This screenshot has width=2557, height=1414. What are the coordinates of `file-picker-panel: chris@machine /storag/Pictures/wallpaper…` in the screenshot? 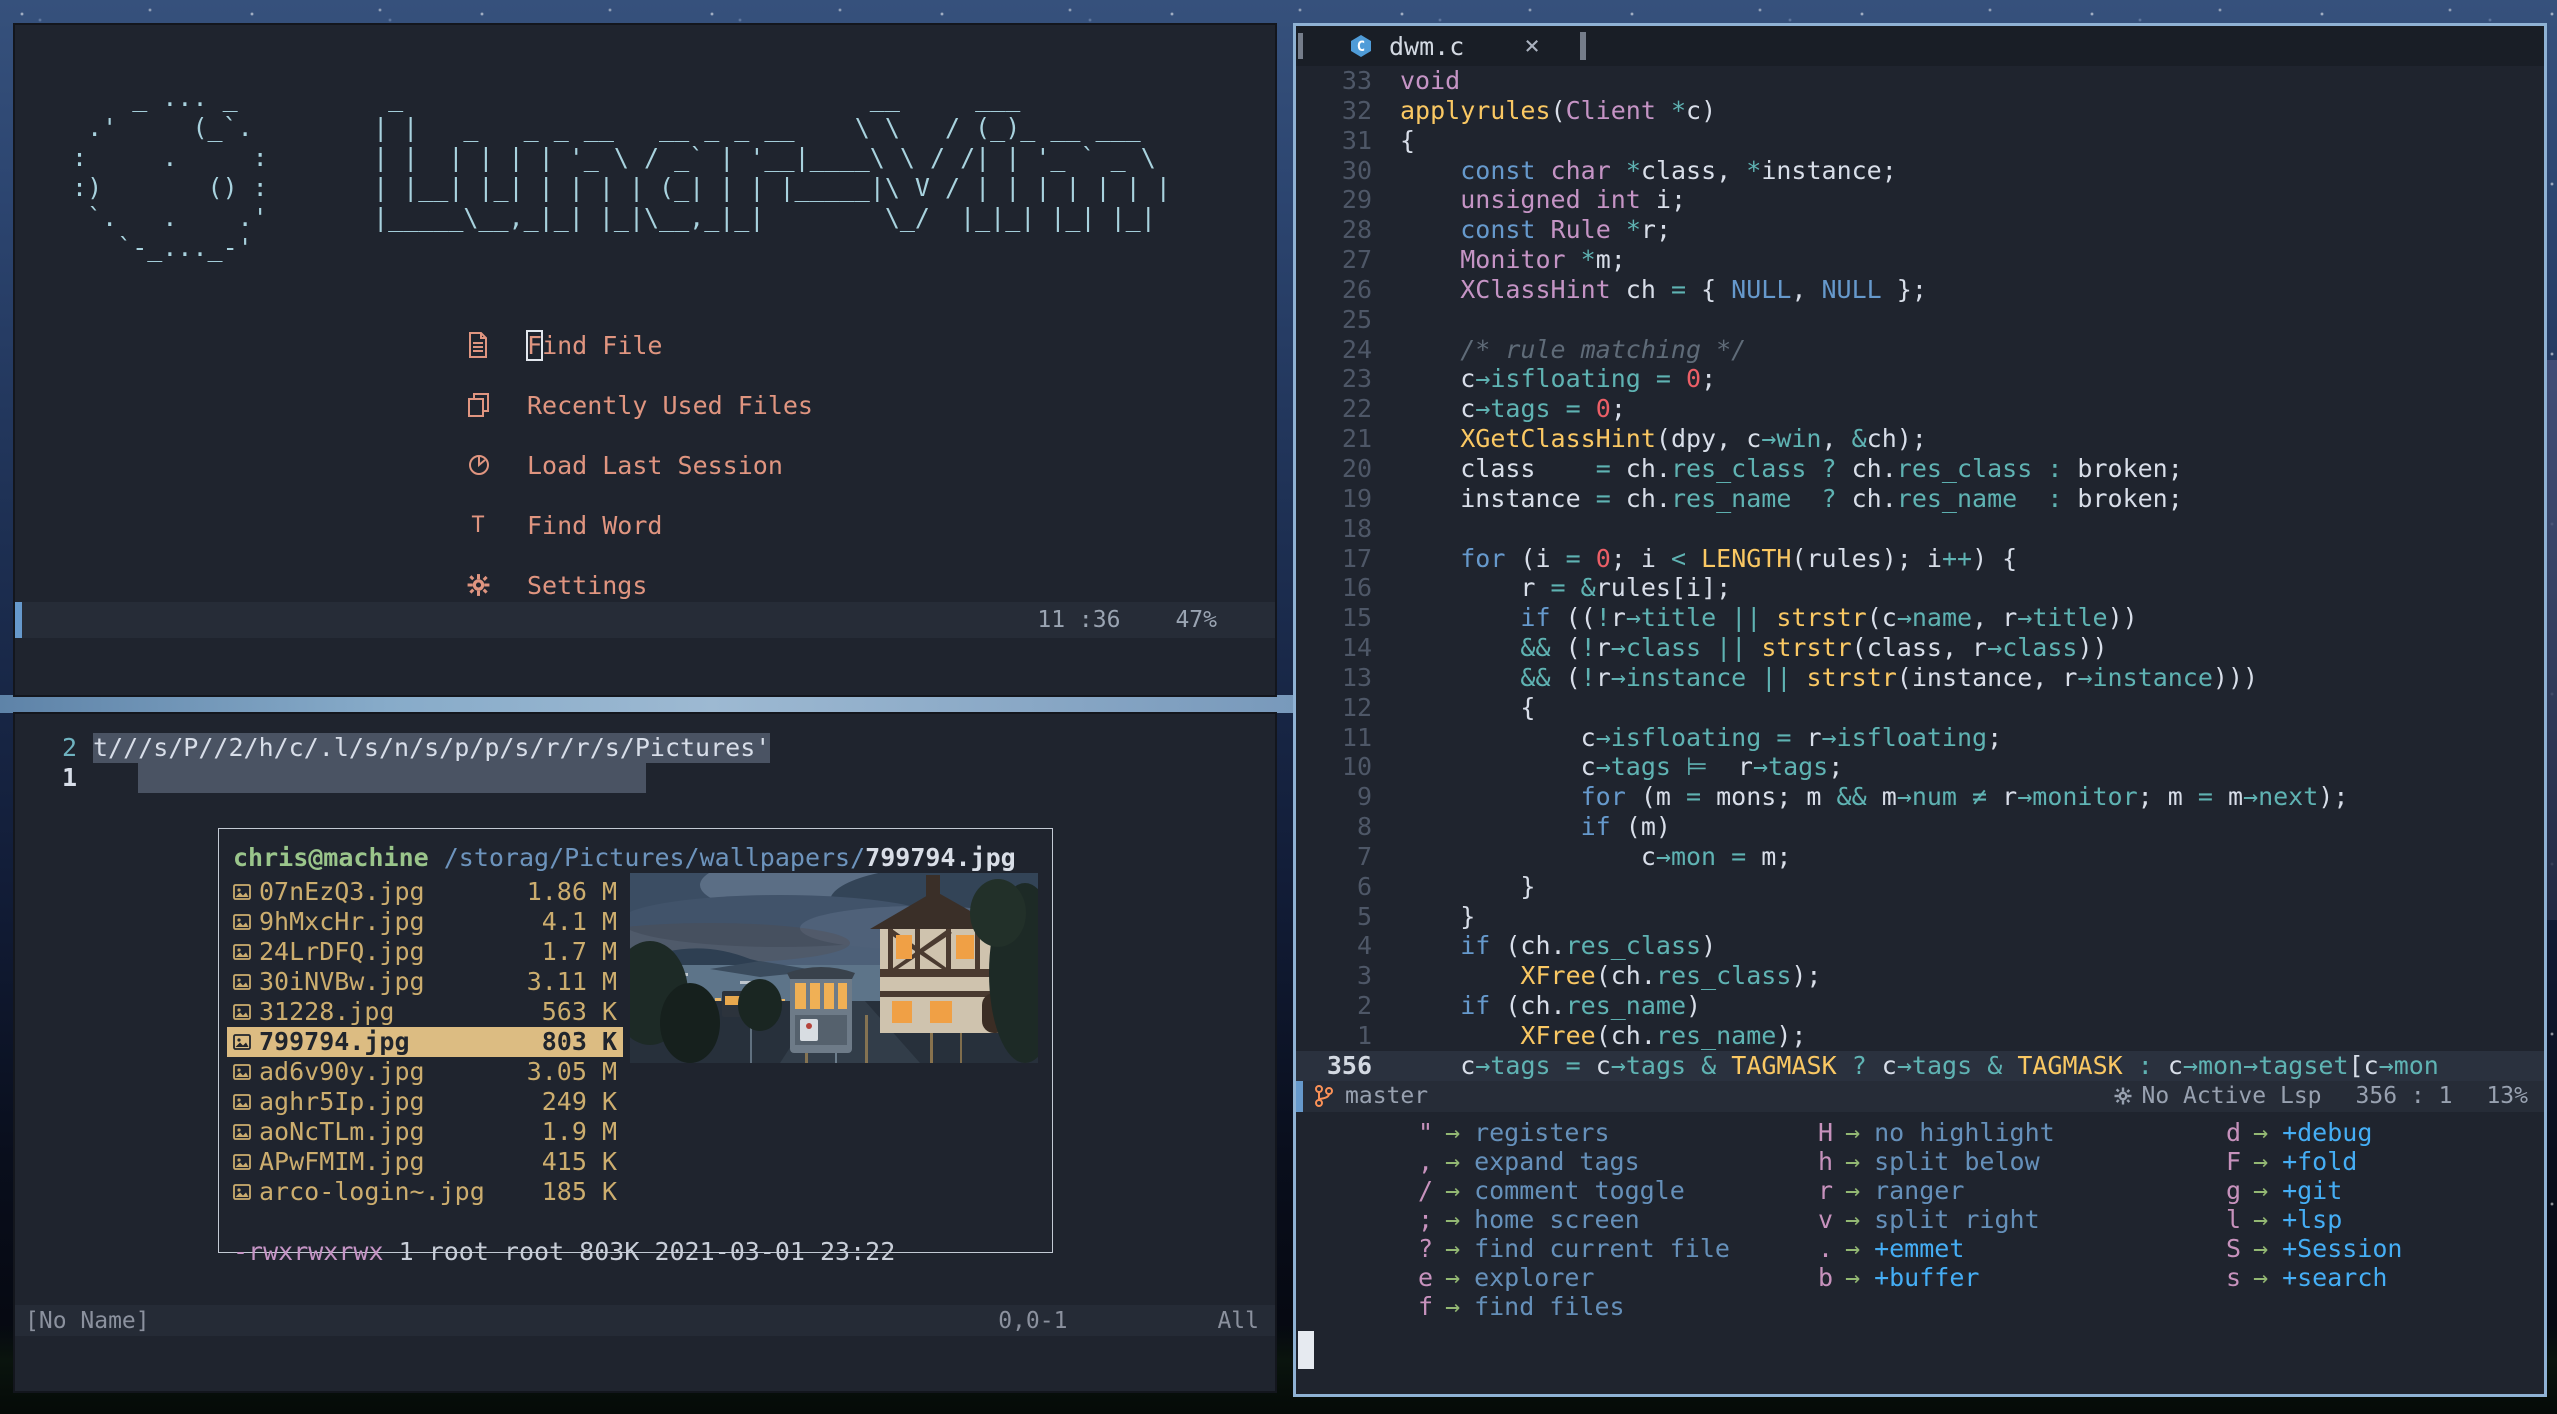 It's located at (635, 1047).